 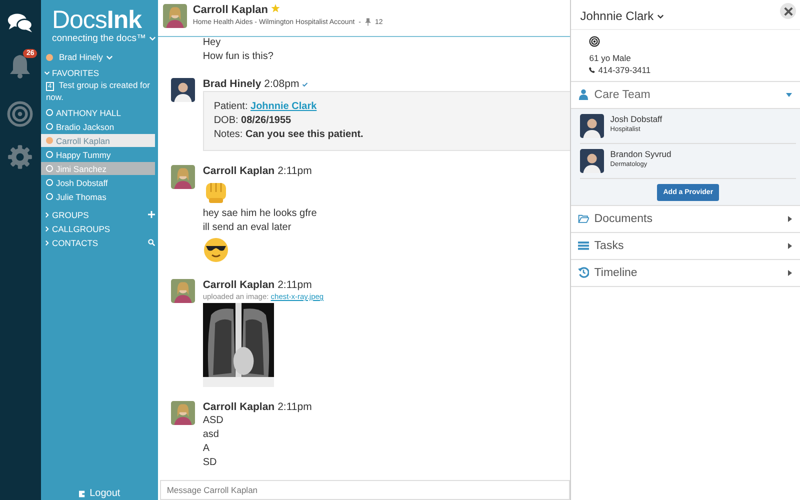 I want to click on field-label: Patient:, so click(x=231, y=106).